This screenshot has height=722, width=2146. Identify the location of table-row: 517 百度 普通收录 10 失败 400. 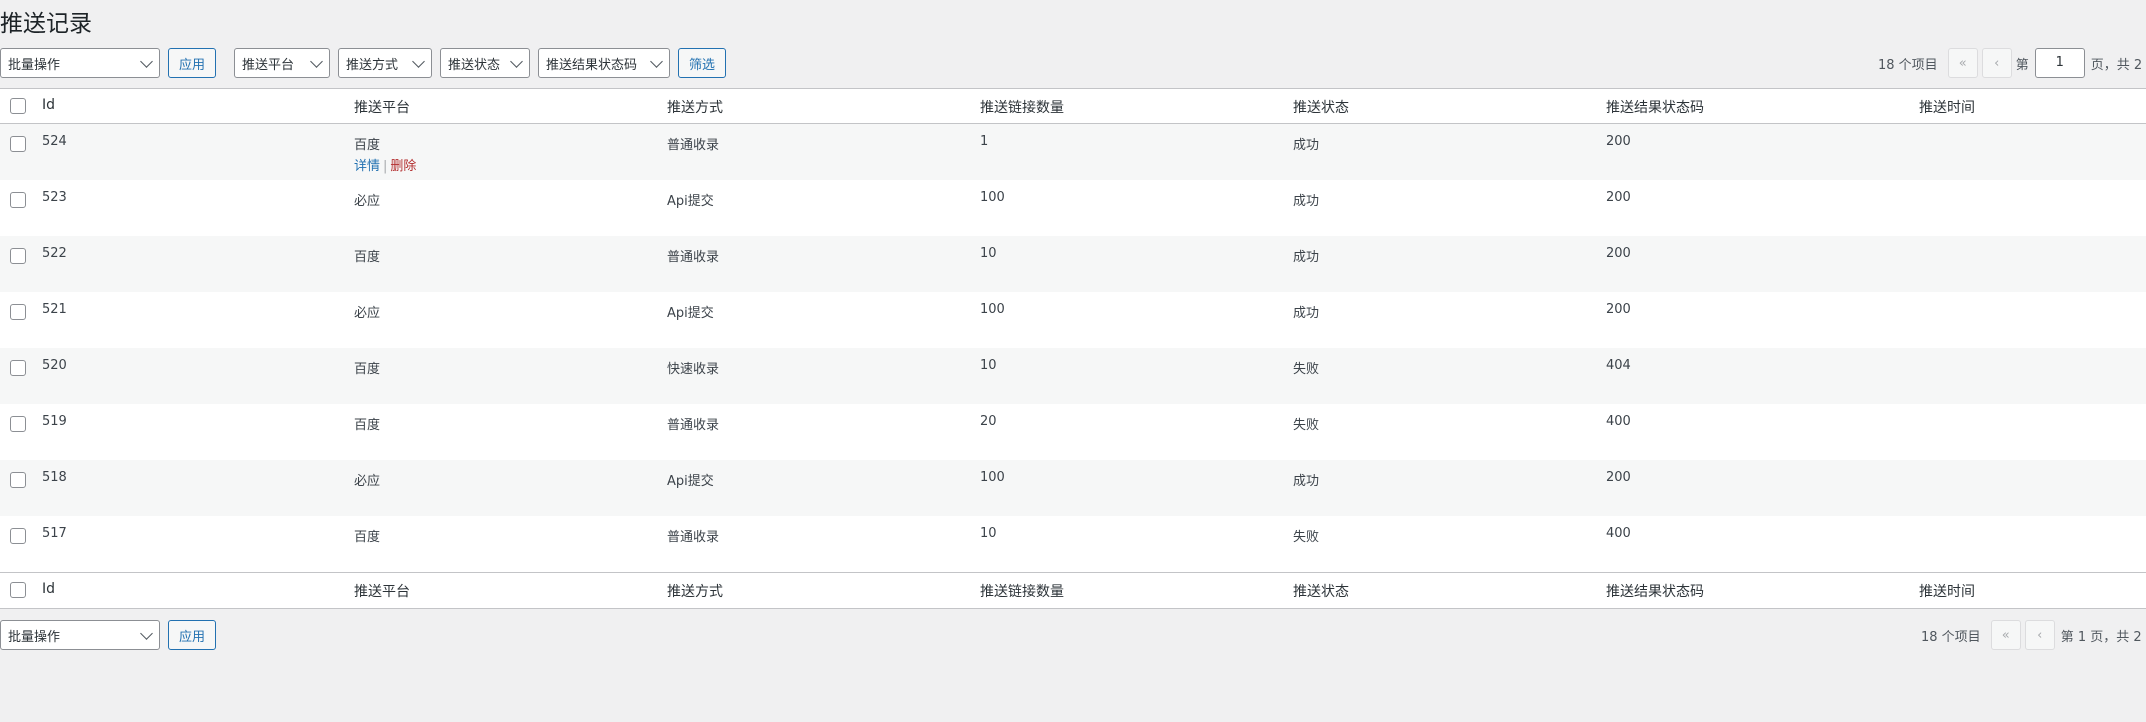
(1073, 544).